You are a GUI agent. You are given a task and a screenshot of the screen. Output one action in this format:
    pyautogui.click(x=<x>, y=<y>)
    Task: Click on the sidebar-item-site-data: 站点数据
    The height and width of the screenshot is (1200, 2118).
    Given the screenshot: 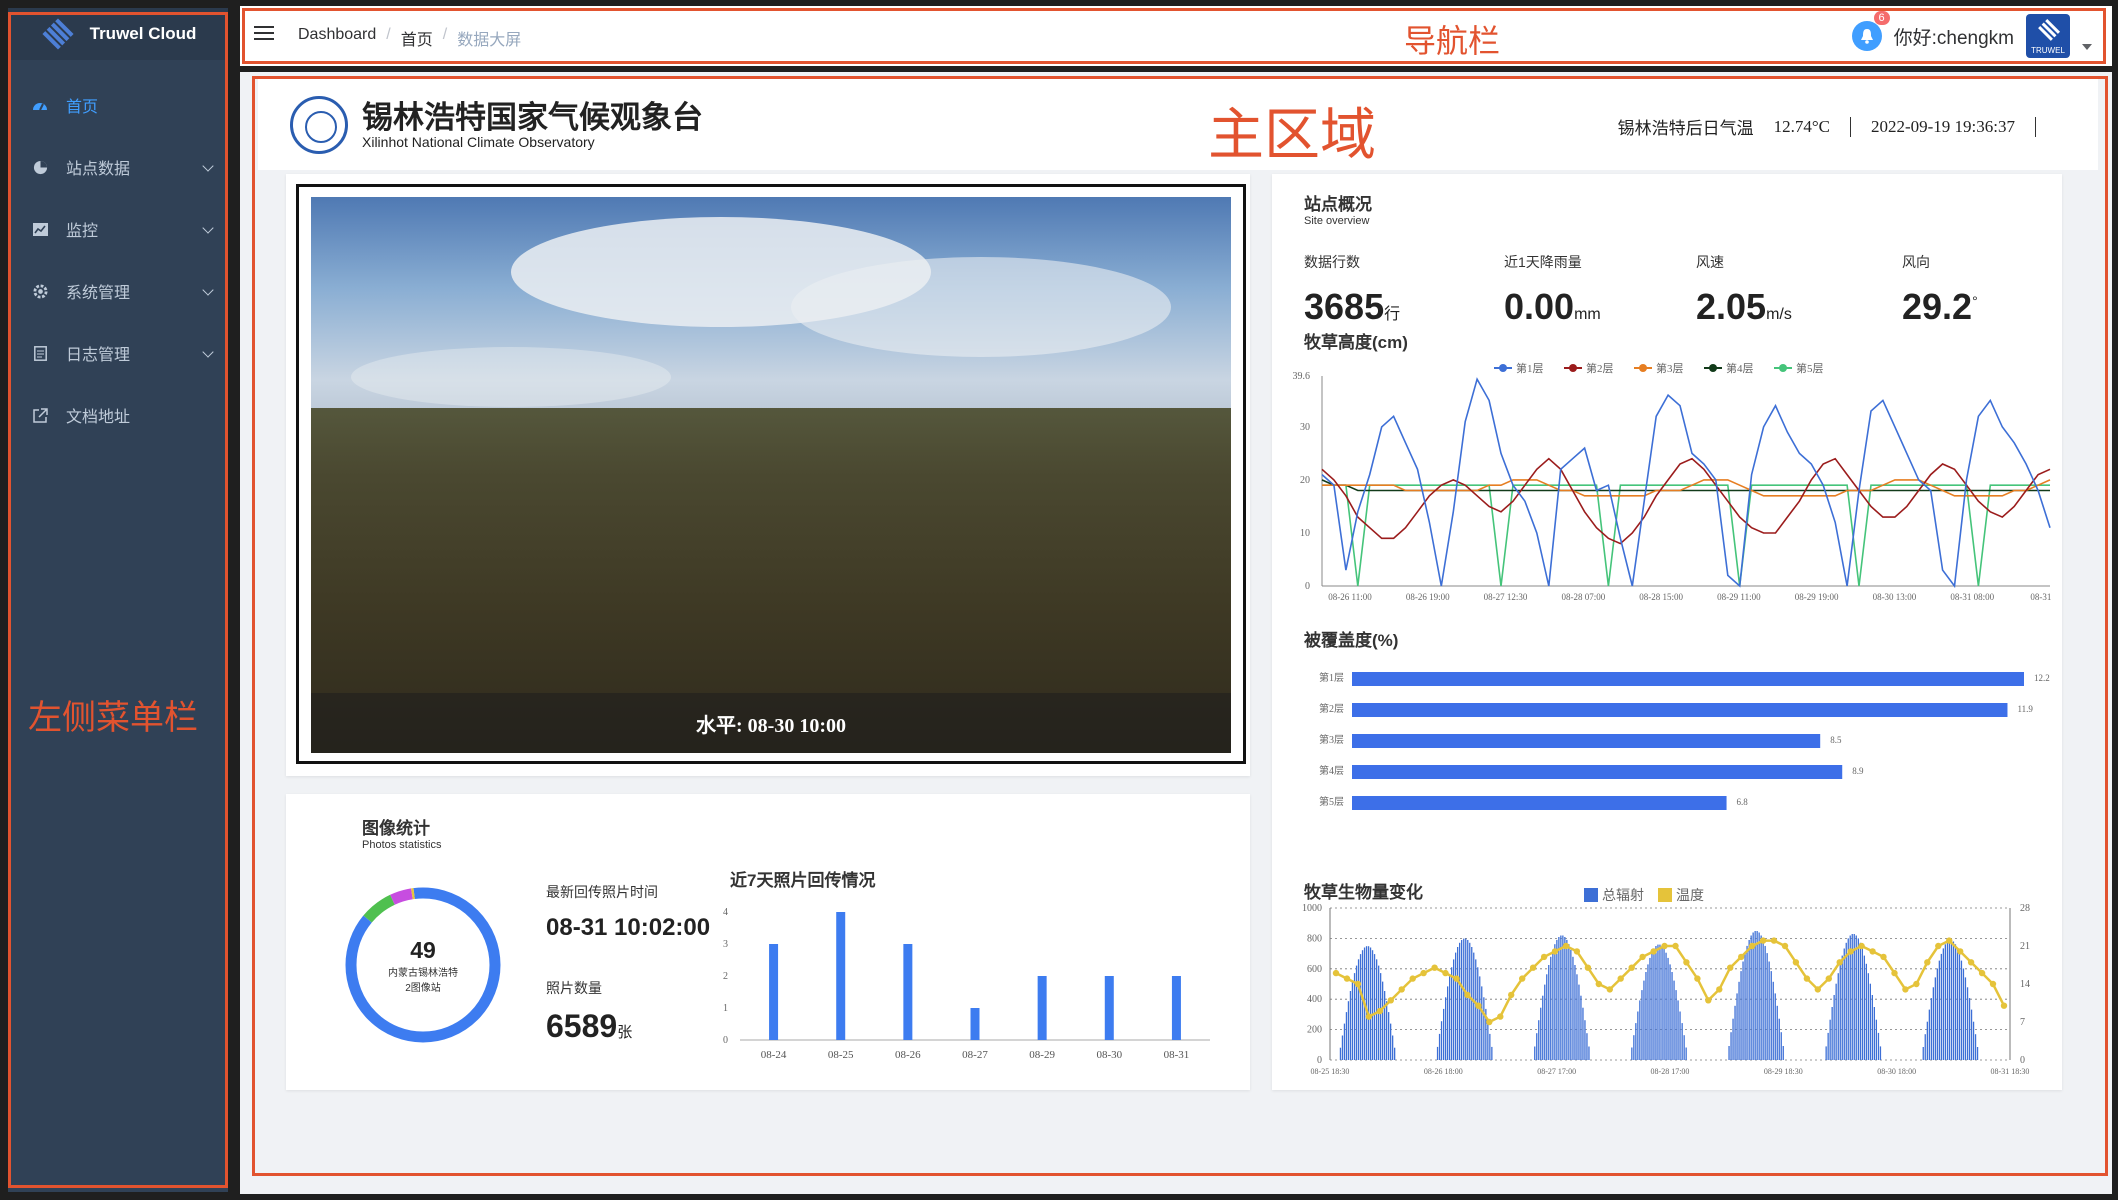 What is the action you would take?
    pyautogui.click(x=118, y=167)
    